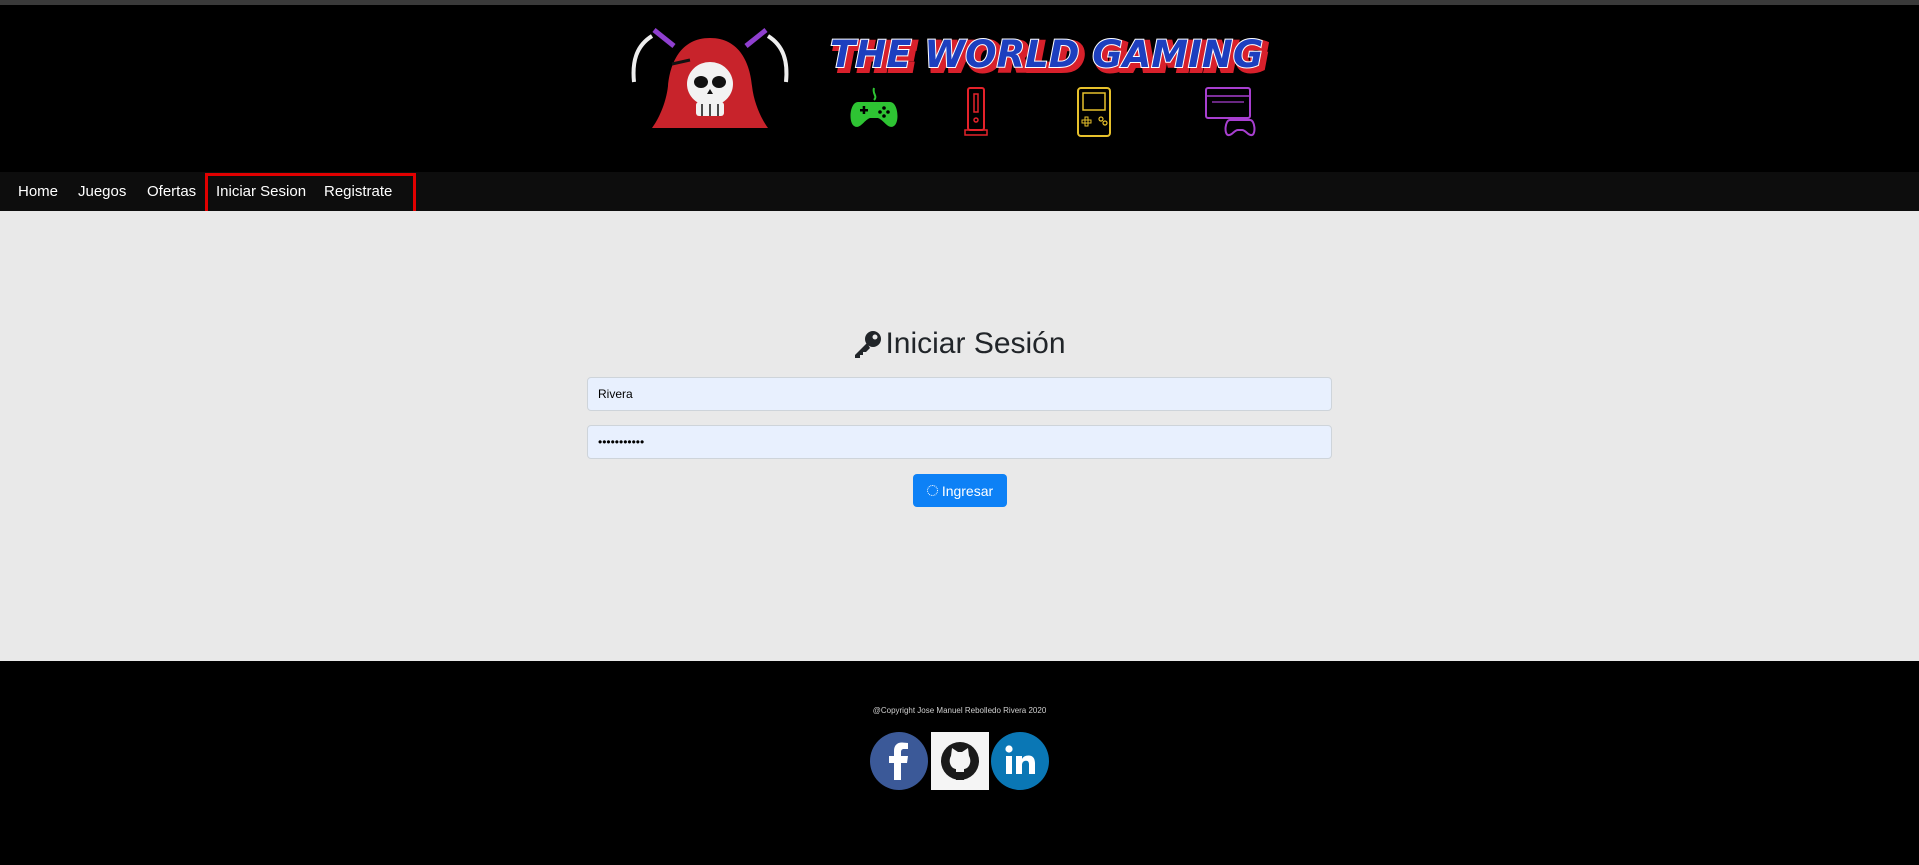 This screenshot has height=865, width=1919. I want to click on login-title: Iniciar Sesión, so click(959, 344).